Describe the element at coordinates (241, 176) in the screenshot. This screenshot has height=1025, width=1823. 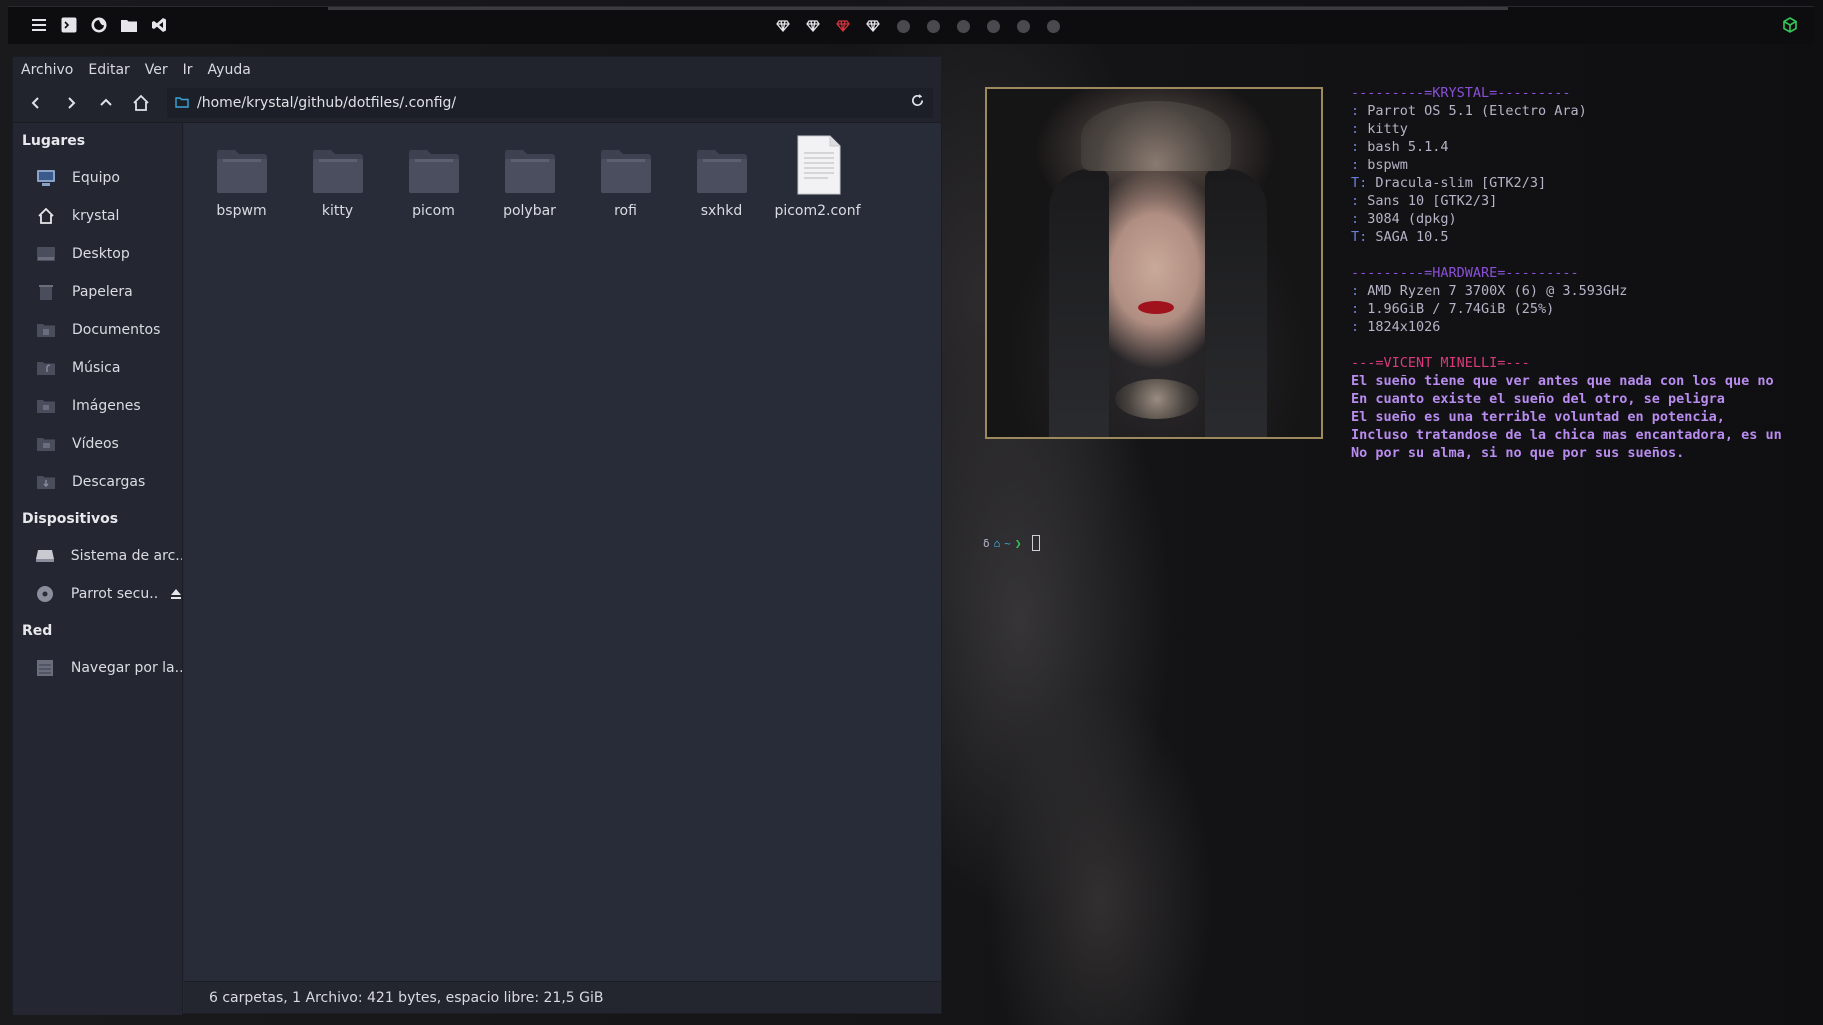
I see `folder-item: bspwm` at that location.